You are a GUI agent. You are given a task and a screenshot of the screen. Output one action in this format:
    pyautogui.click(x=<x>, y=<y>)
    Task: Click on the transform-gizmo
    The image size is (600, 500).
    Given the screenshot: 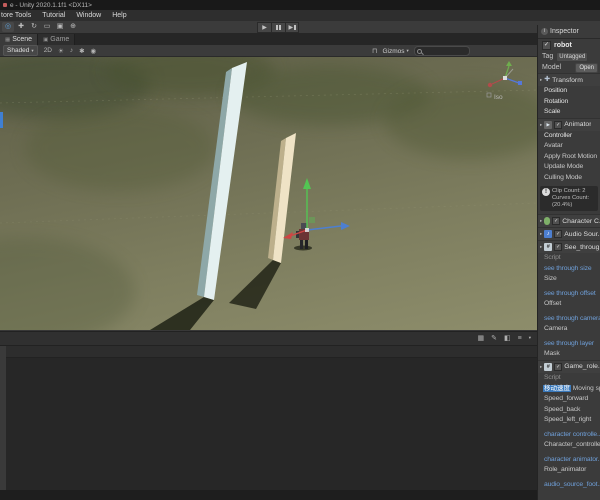 What is the action you would take?
    pyautogui.click(x=316, y=208)
    